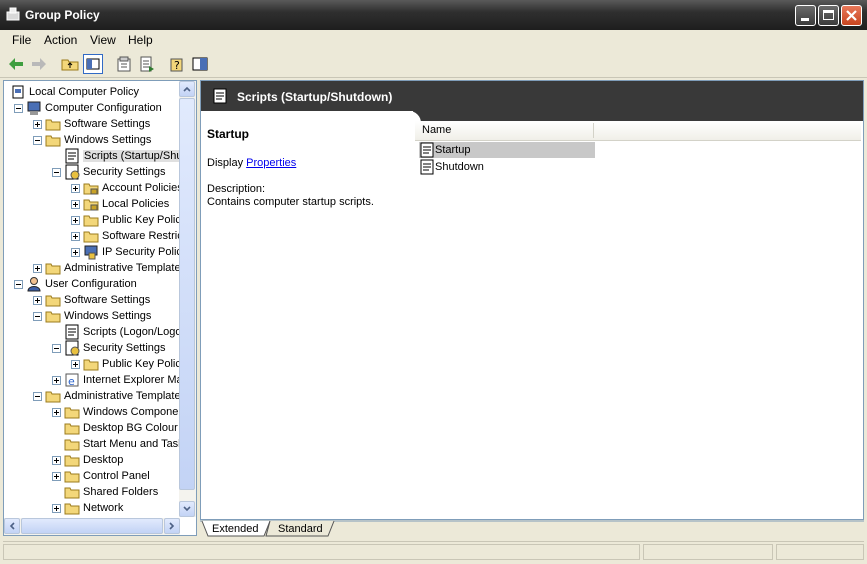 The image size is (867, 564). I want to click on menu-action: Action, so click(60, 40).